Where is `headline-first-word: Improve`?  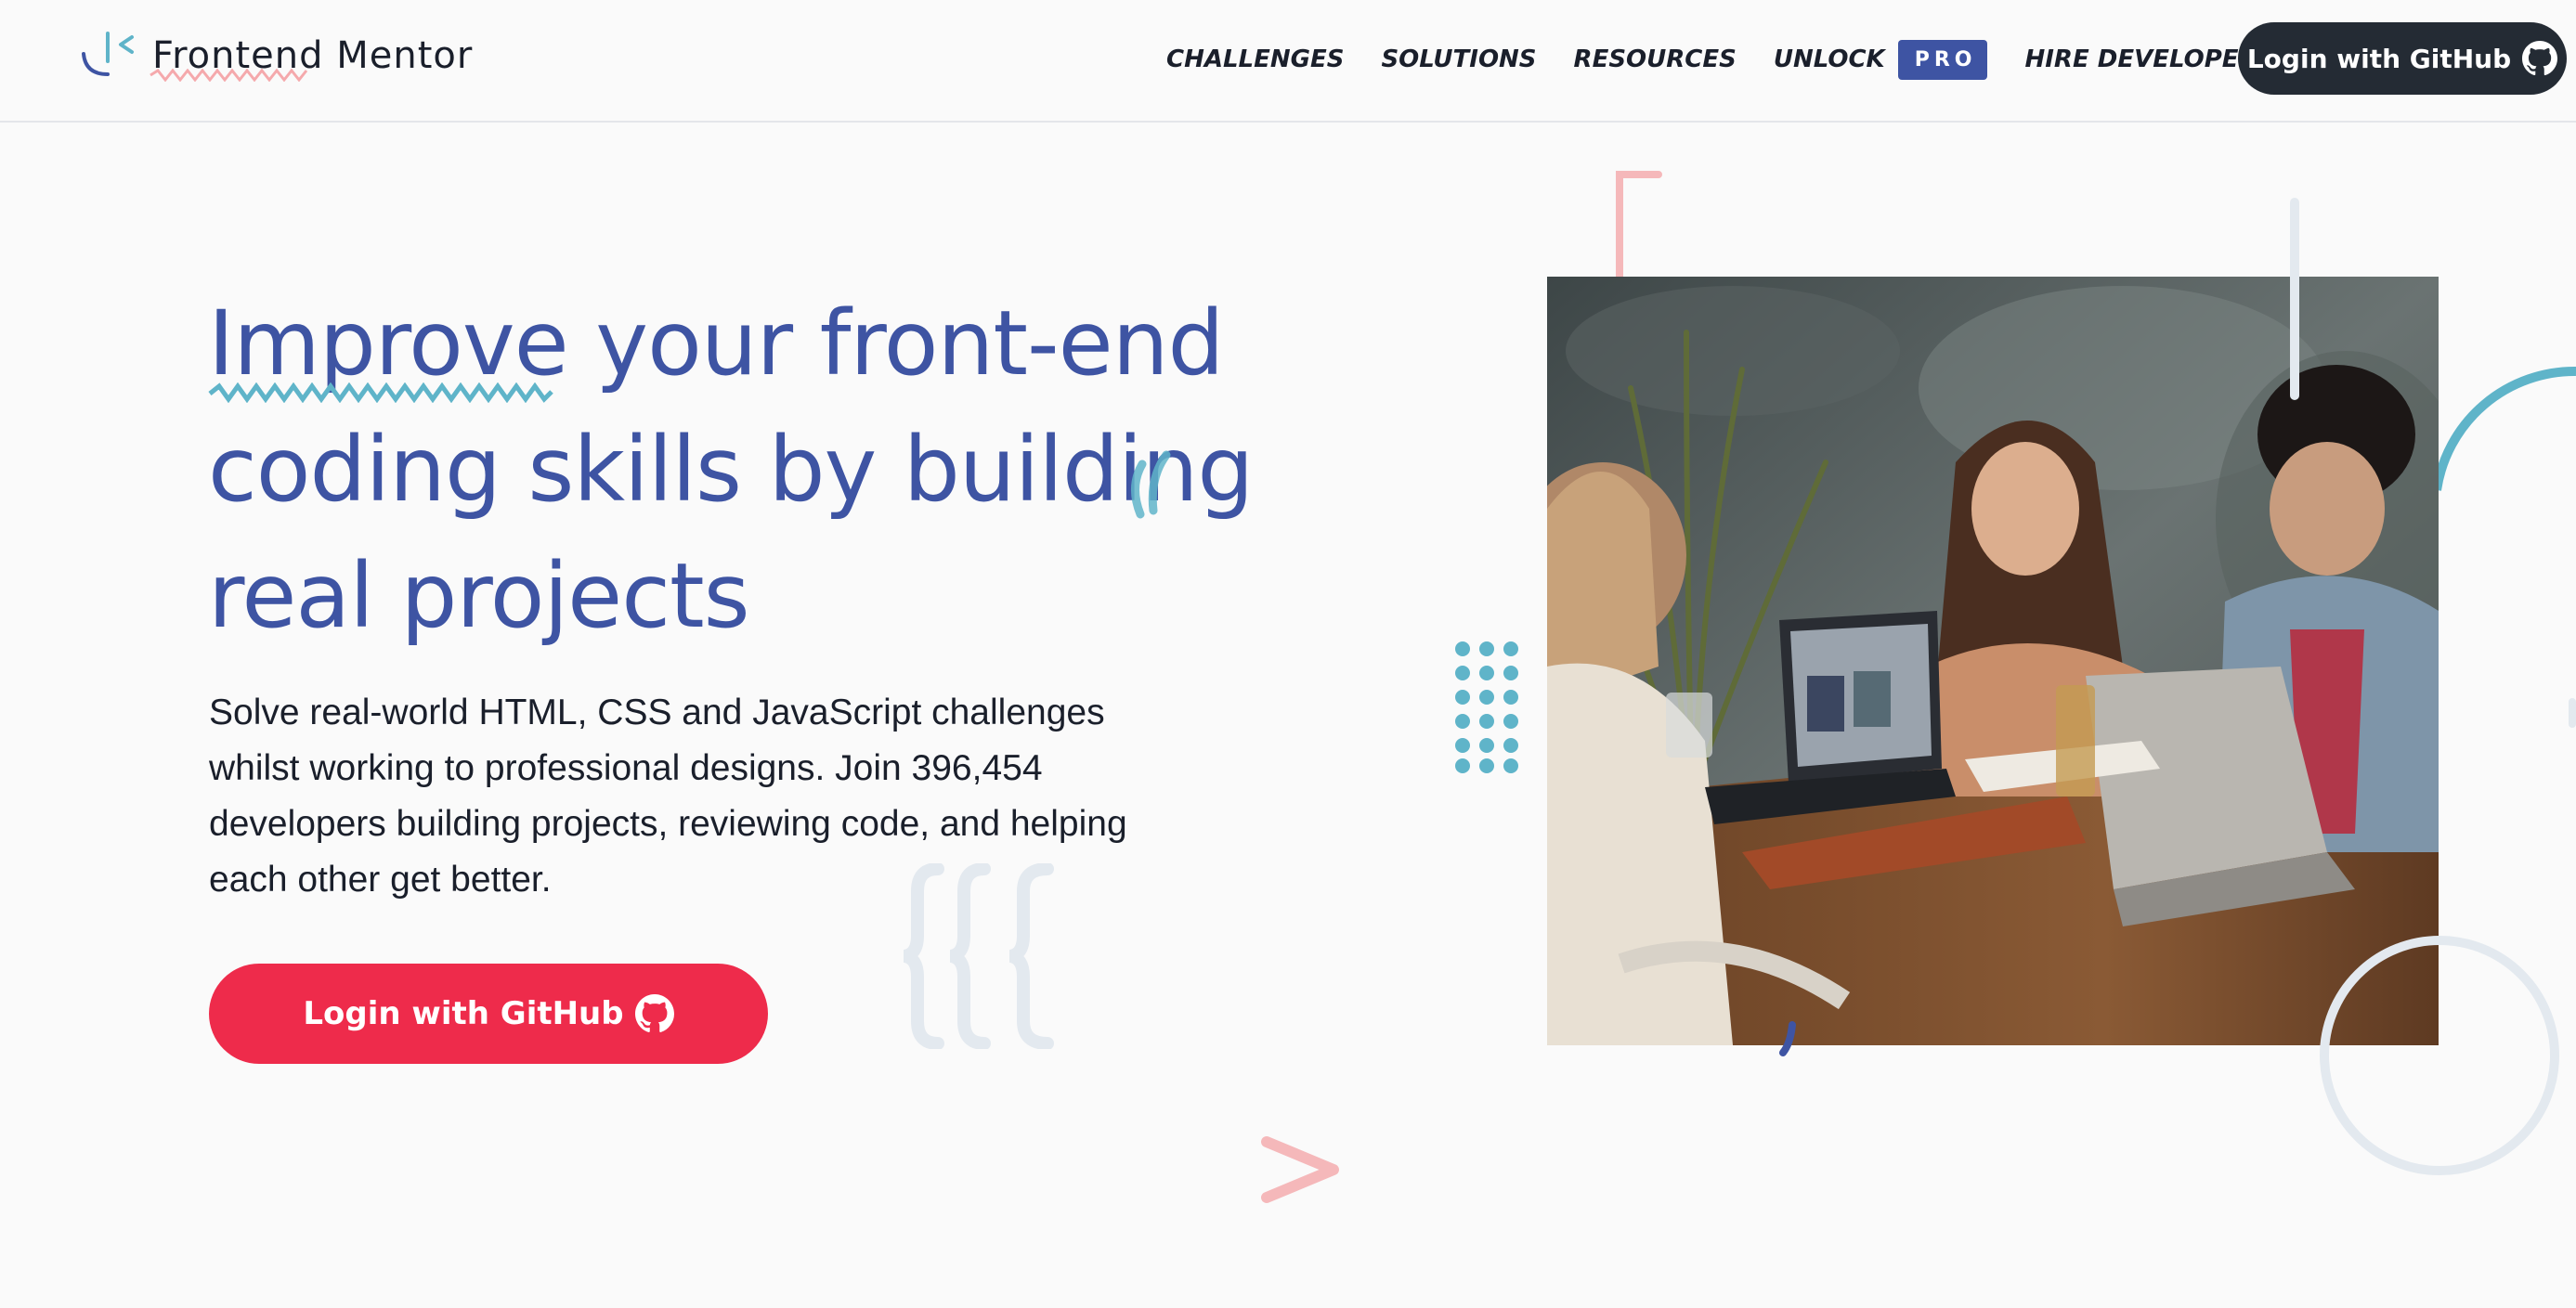
headline-first-word: Improve is located at coordinates (388, 343).